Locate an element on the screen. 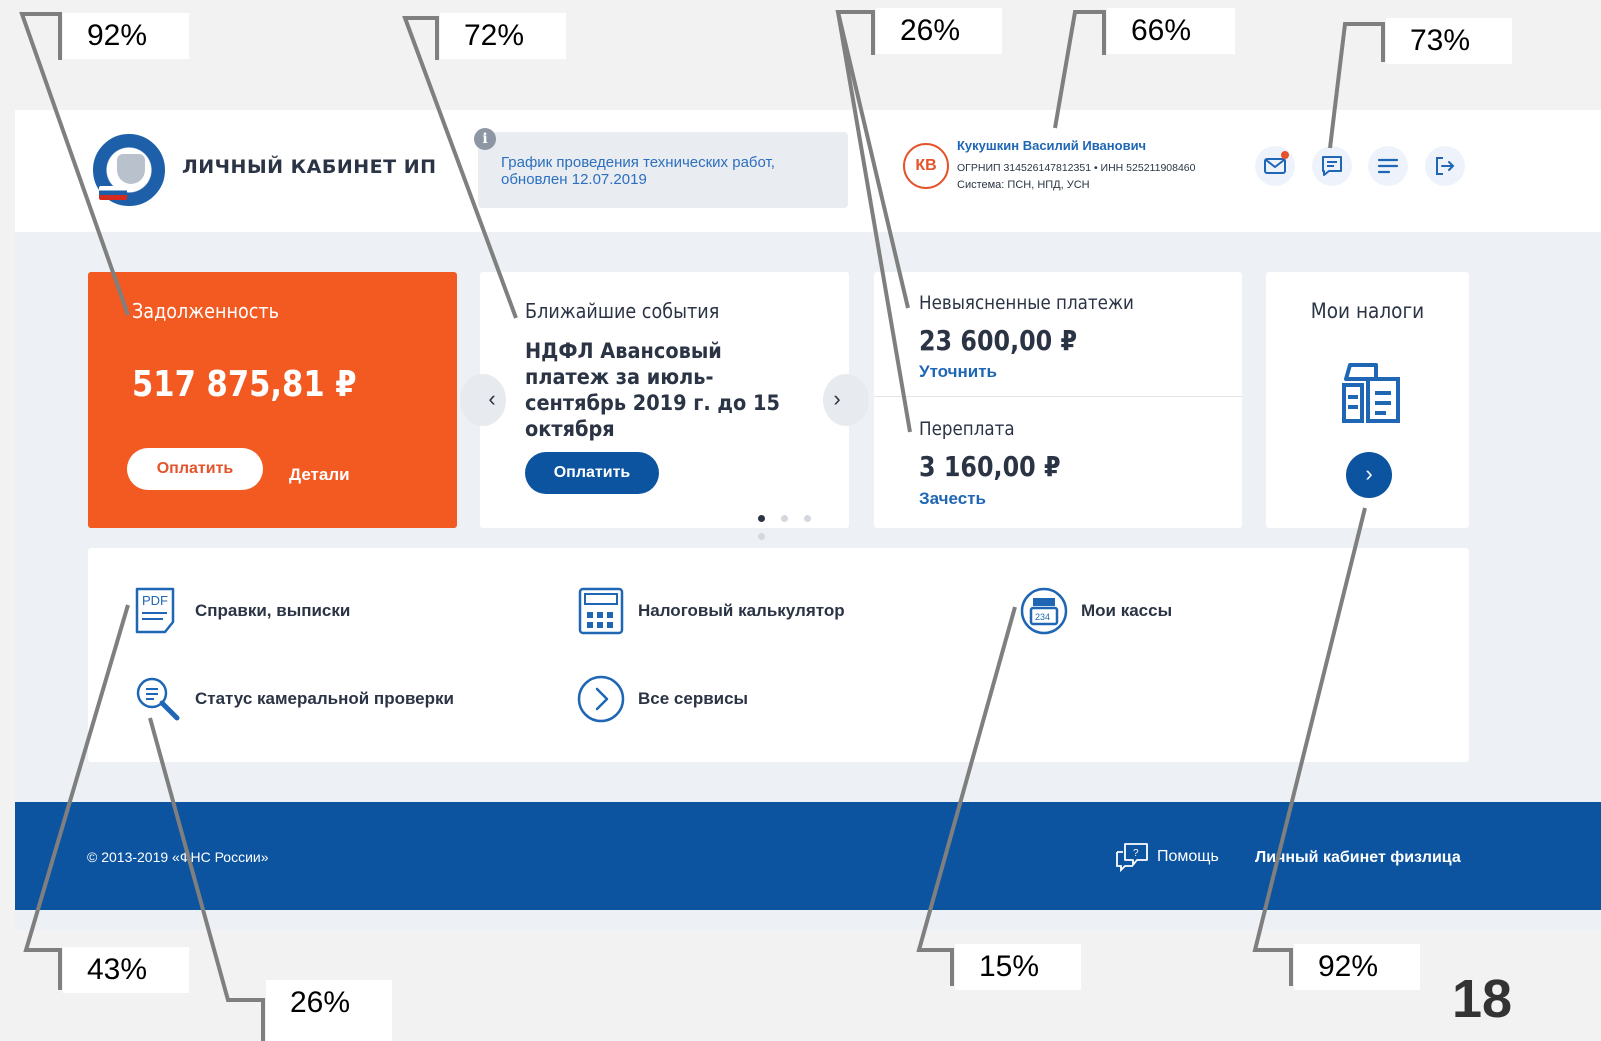 The height and width of the screenshot is (1041, 1601). annotation-events: 72% is located at coordinates (503, 36).